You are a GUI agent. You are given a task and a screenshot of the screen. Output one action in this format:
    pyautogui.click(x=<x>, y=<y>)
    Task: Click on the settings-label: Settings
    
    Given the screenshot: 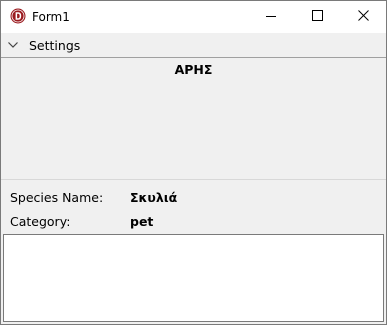 What is the action you would take?
    pyautogui.click(x=55, y=45)
    